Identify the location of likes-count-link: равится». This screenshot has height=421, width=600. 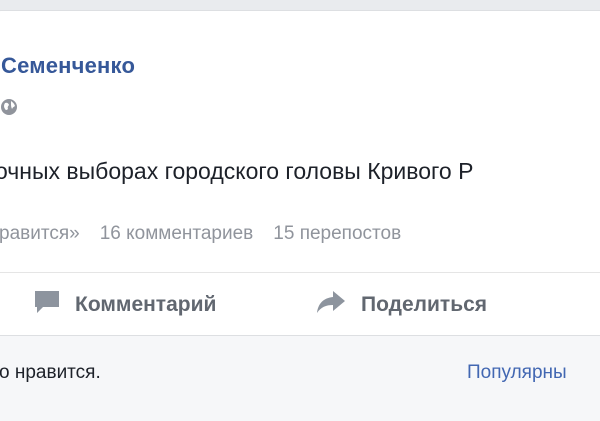
(40, 234).